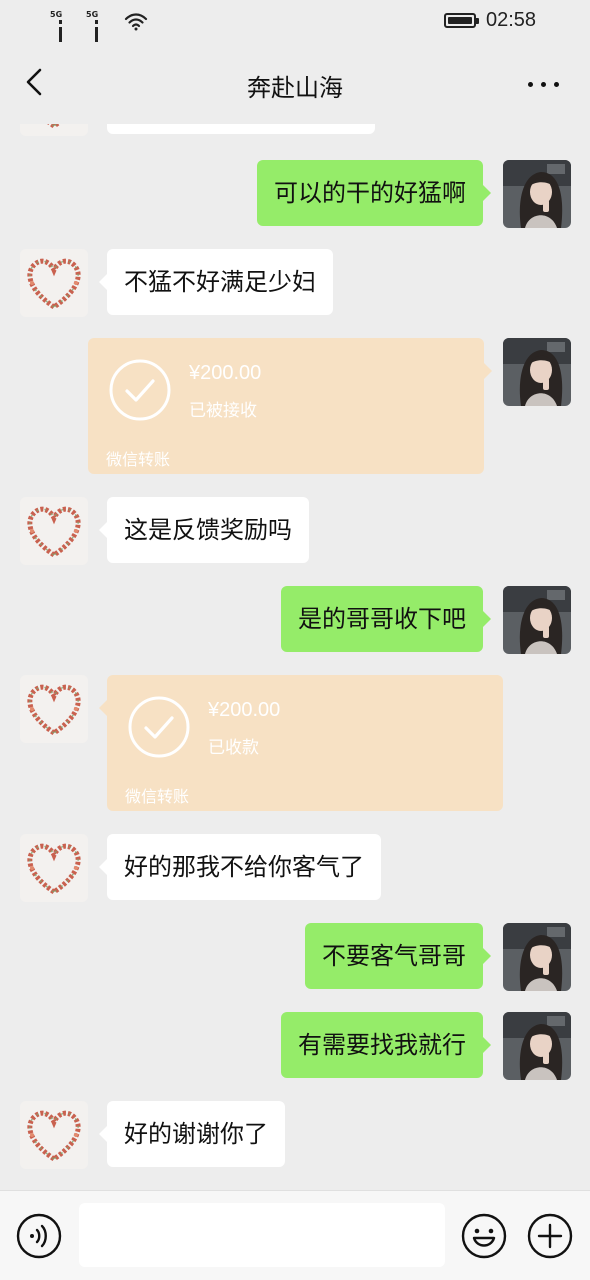 This screenshot has height=1280, width=590. Describe the element at coordinates (192, 1134) in the screenshot. I see `message-bubble-incoming: 好的谢谢你了` at that location.